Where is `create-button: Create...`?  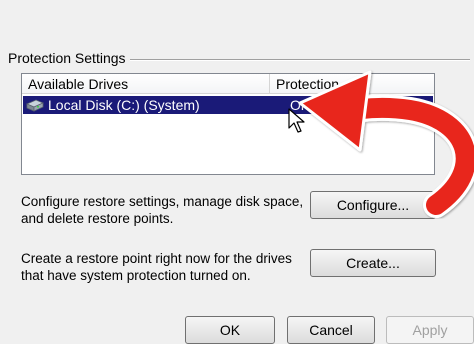 create-button: Create... is located at coordinates (373, 263).